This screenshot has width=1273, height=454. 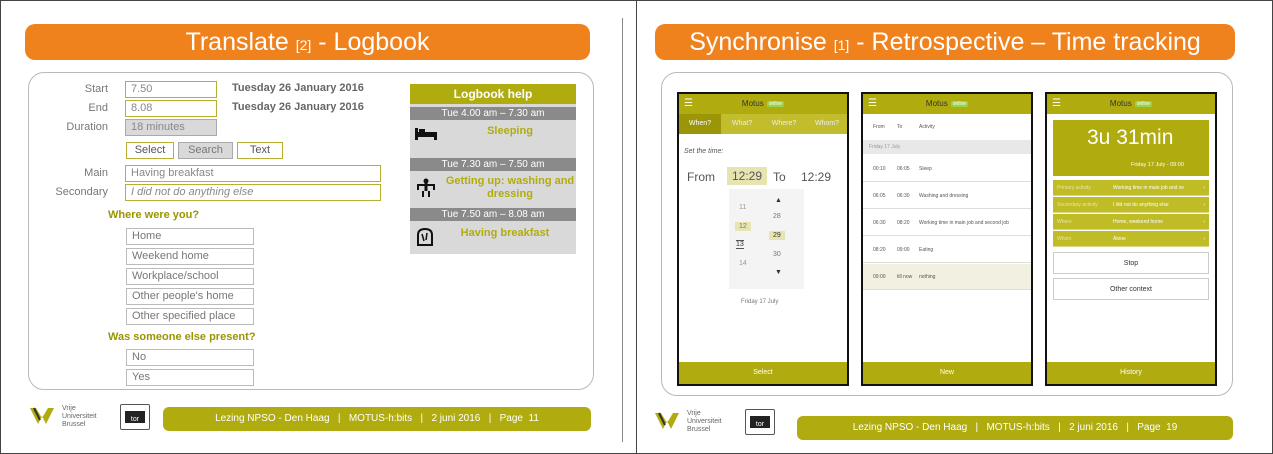 What do you see at coordinates (777, 216) in the screenshot?
I see `minute-option: 28` at bounding box center [777, 216].